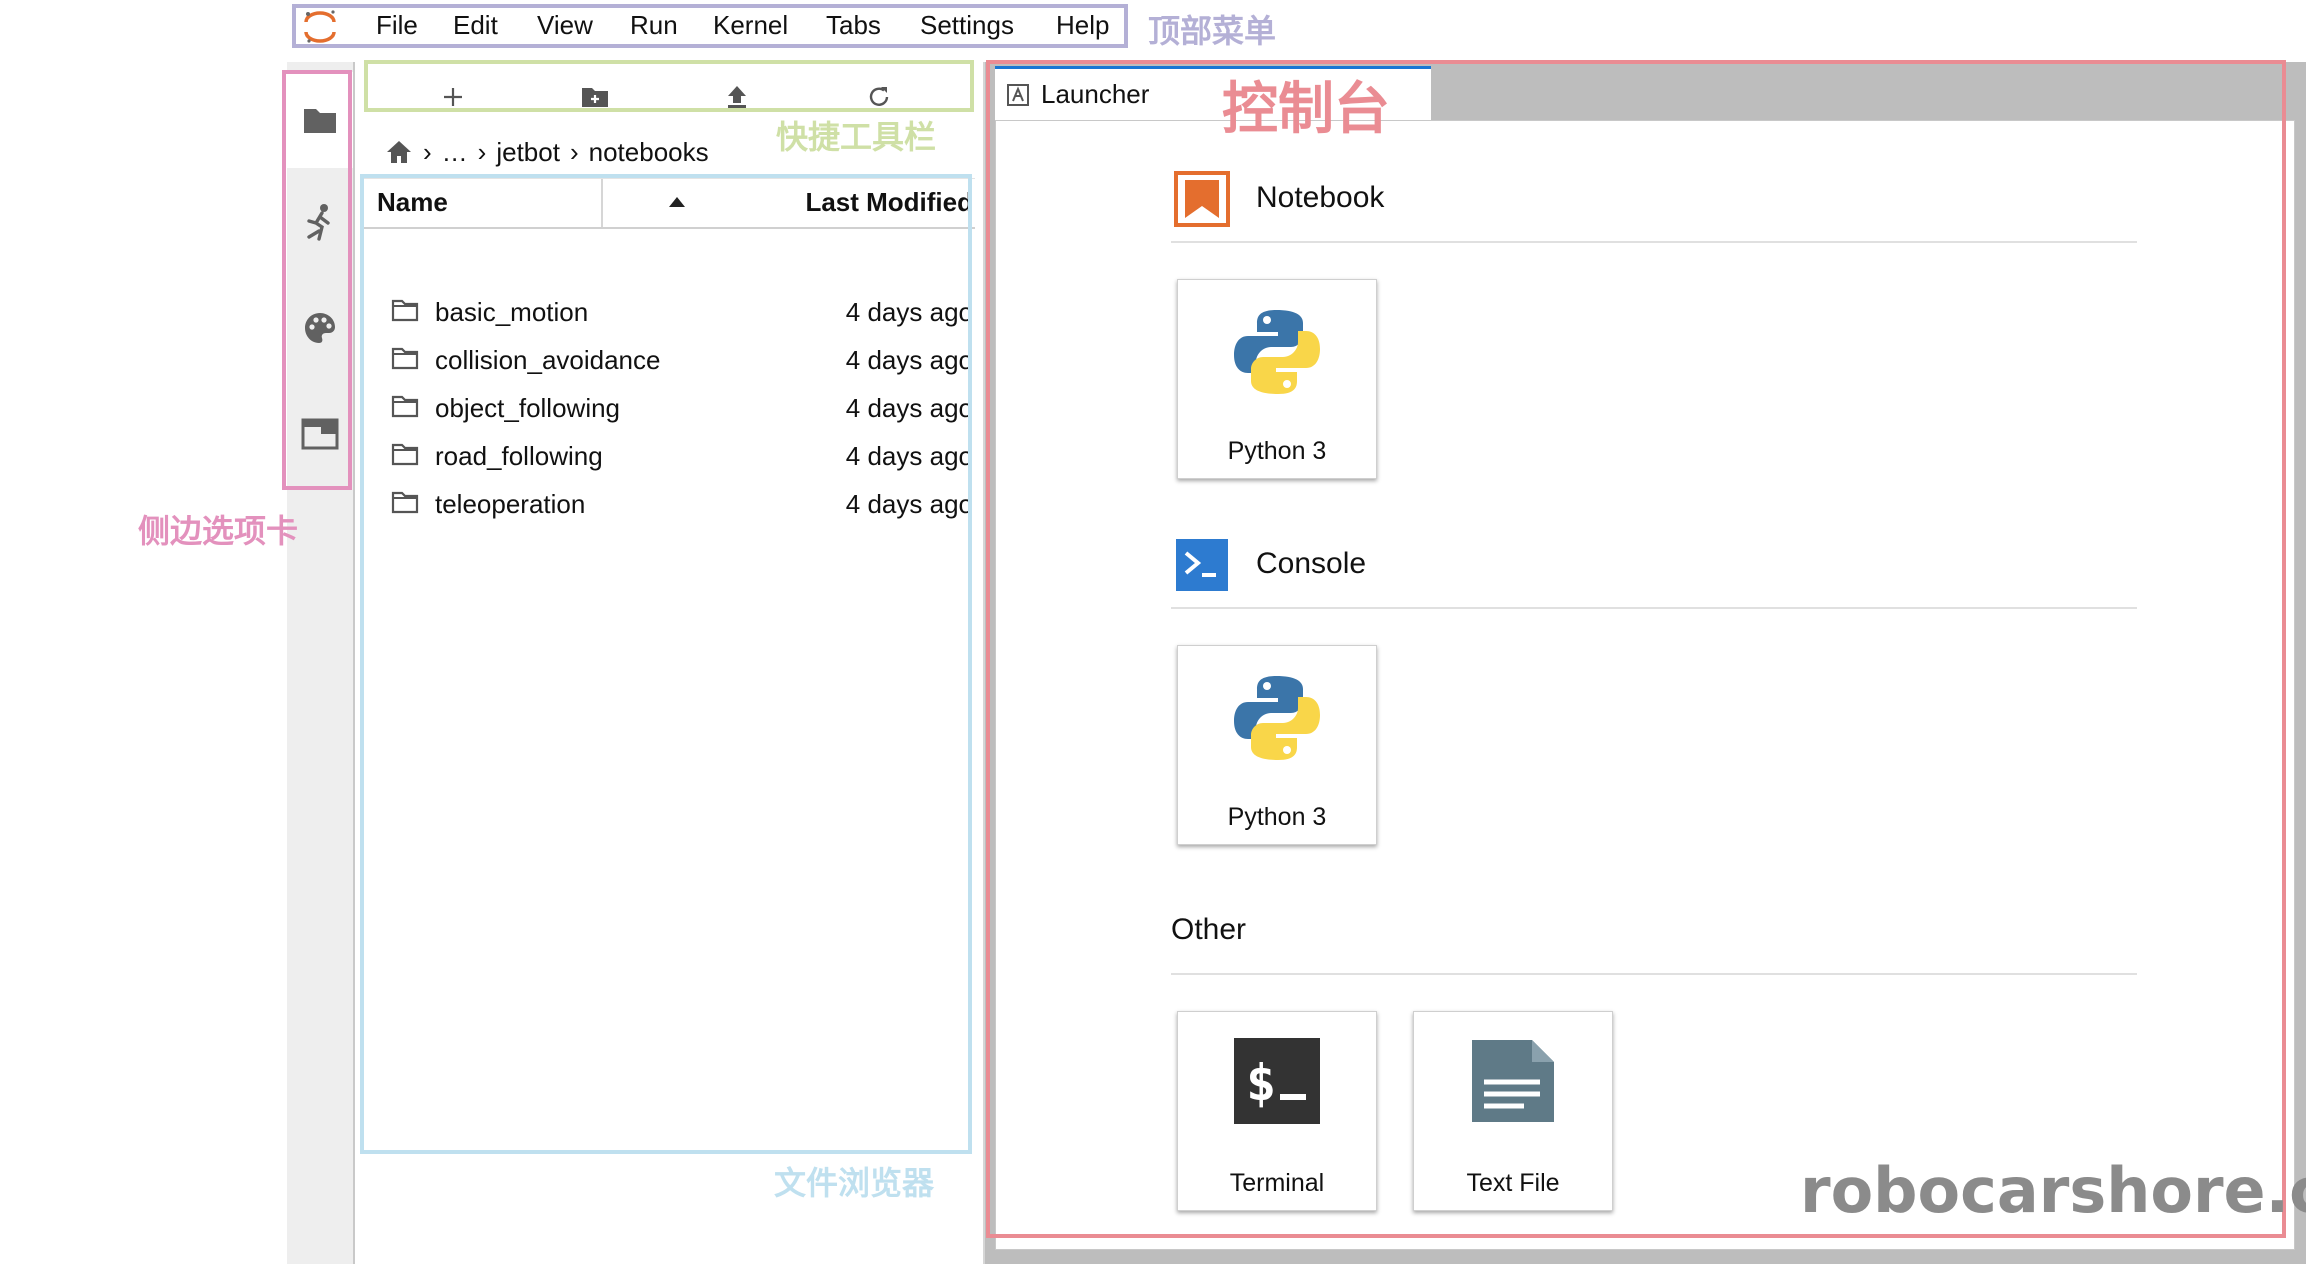 This screenshot has width=2306, height=1264. What do you see at coordinates (528, 152) in the screenshot?
I see `breadcrumb-jetbot: jetbot` at bounding box center [528, 152].